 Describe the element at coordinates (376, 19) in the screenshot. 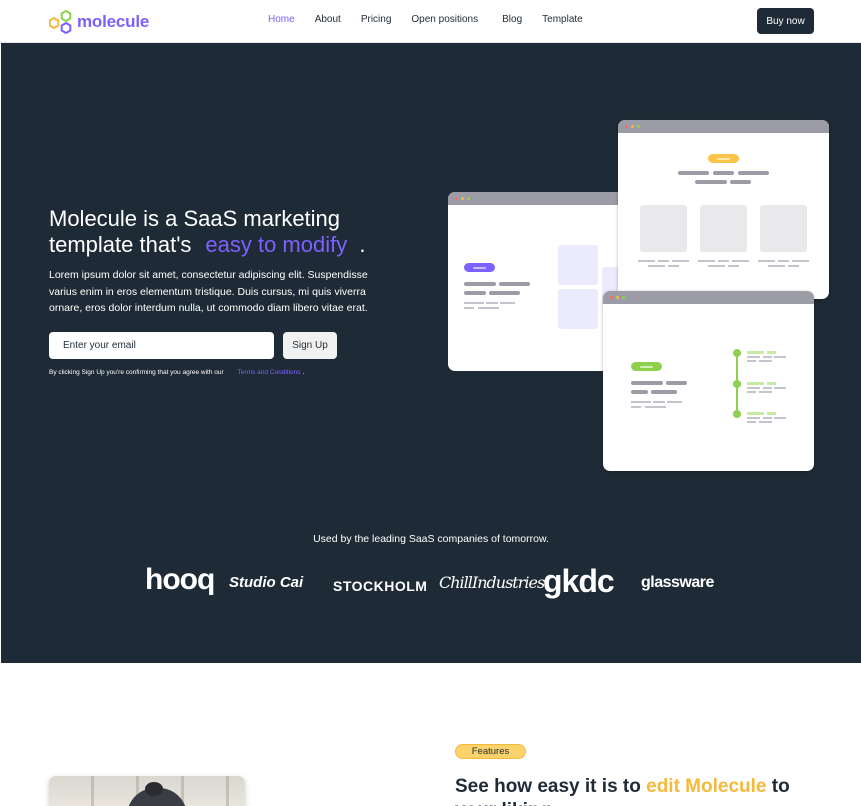

I see `nav-link-pricing: Pricing` at that location.